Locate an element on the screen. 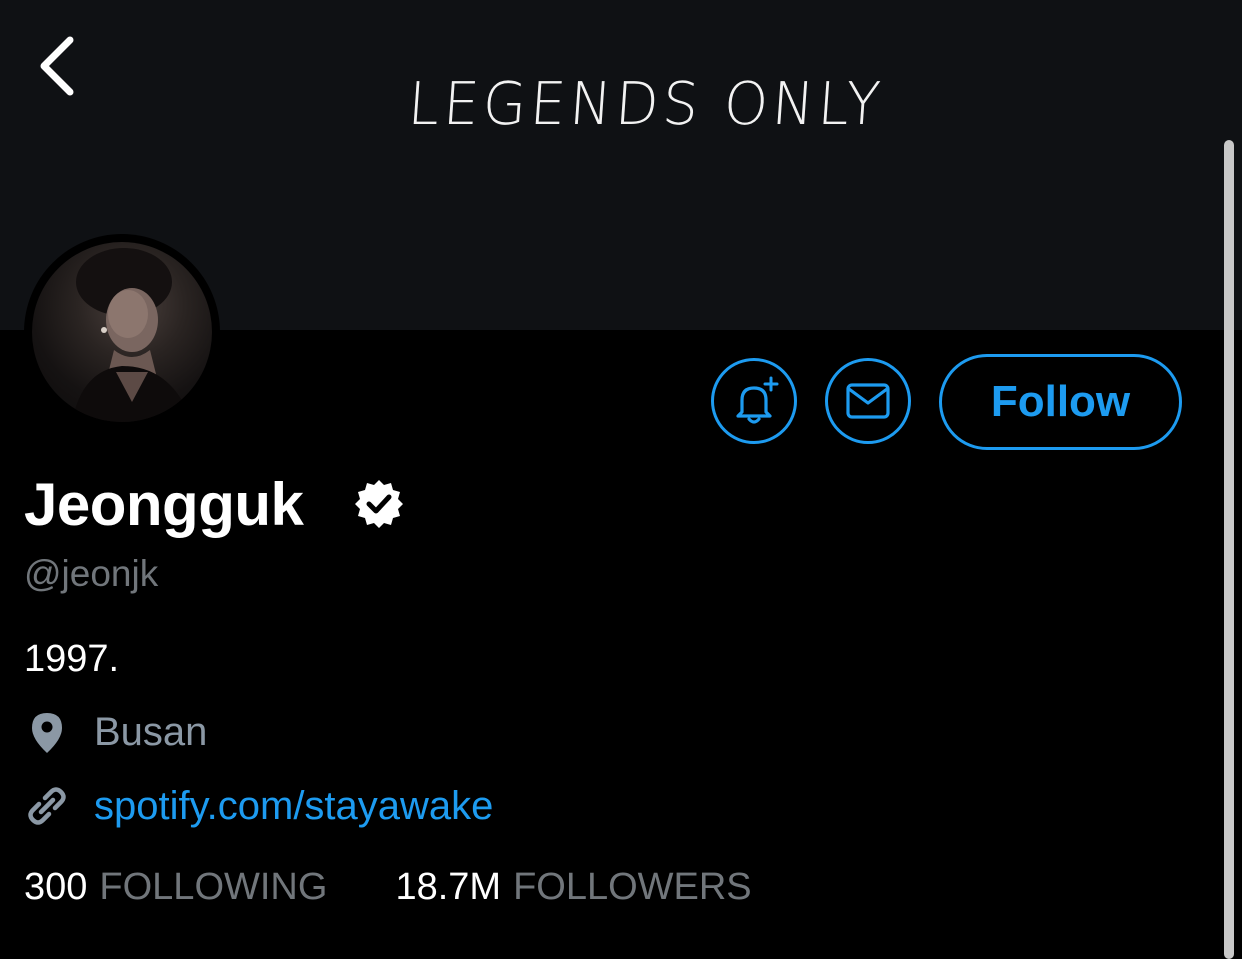 This screenshot has height=959, width=1242. scrollbar is located at coordinates (1229, 549).